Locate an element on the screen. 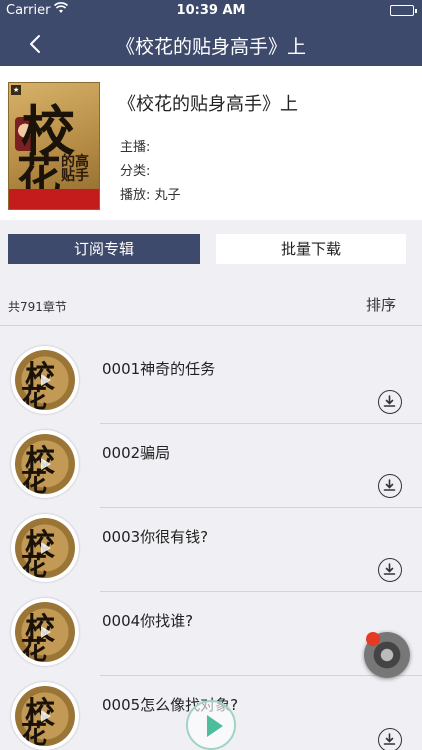 The image size is (422, 750). back-button is located at coordinates (36, 44).